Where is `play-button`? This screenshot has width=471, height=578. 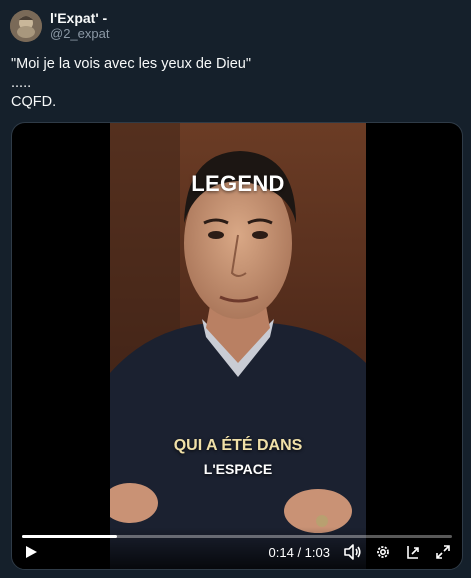 play-button is located at coordinates (31, 552).